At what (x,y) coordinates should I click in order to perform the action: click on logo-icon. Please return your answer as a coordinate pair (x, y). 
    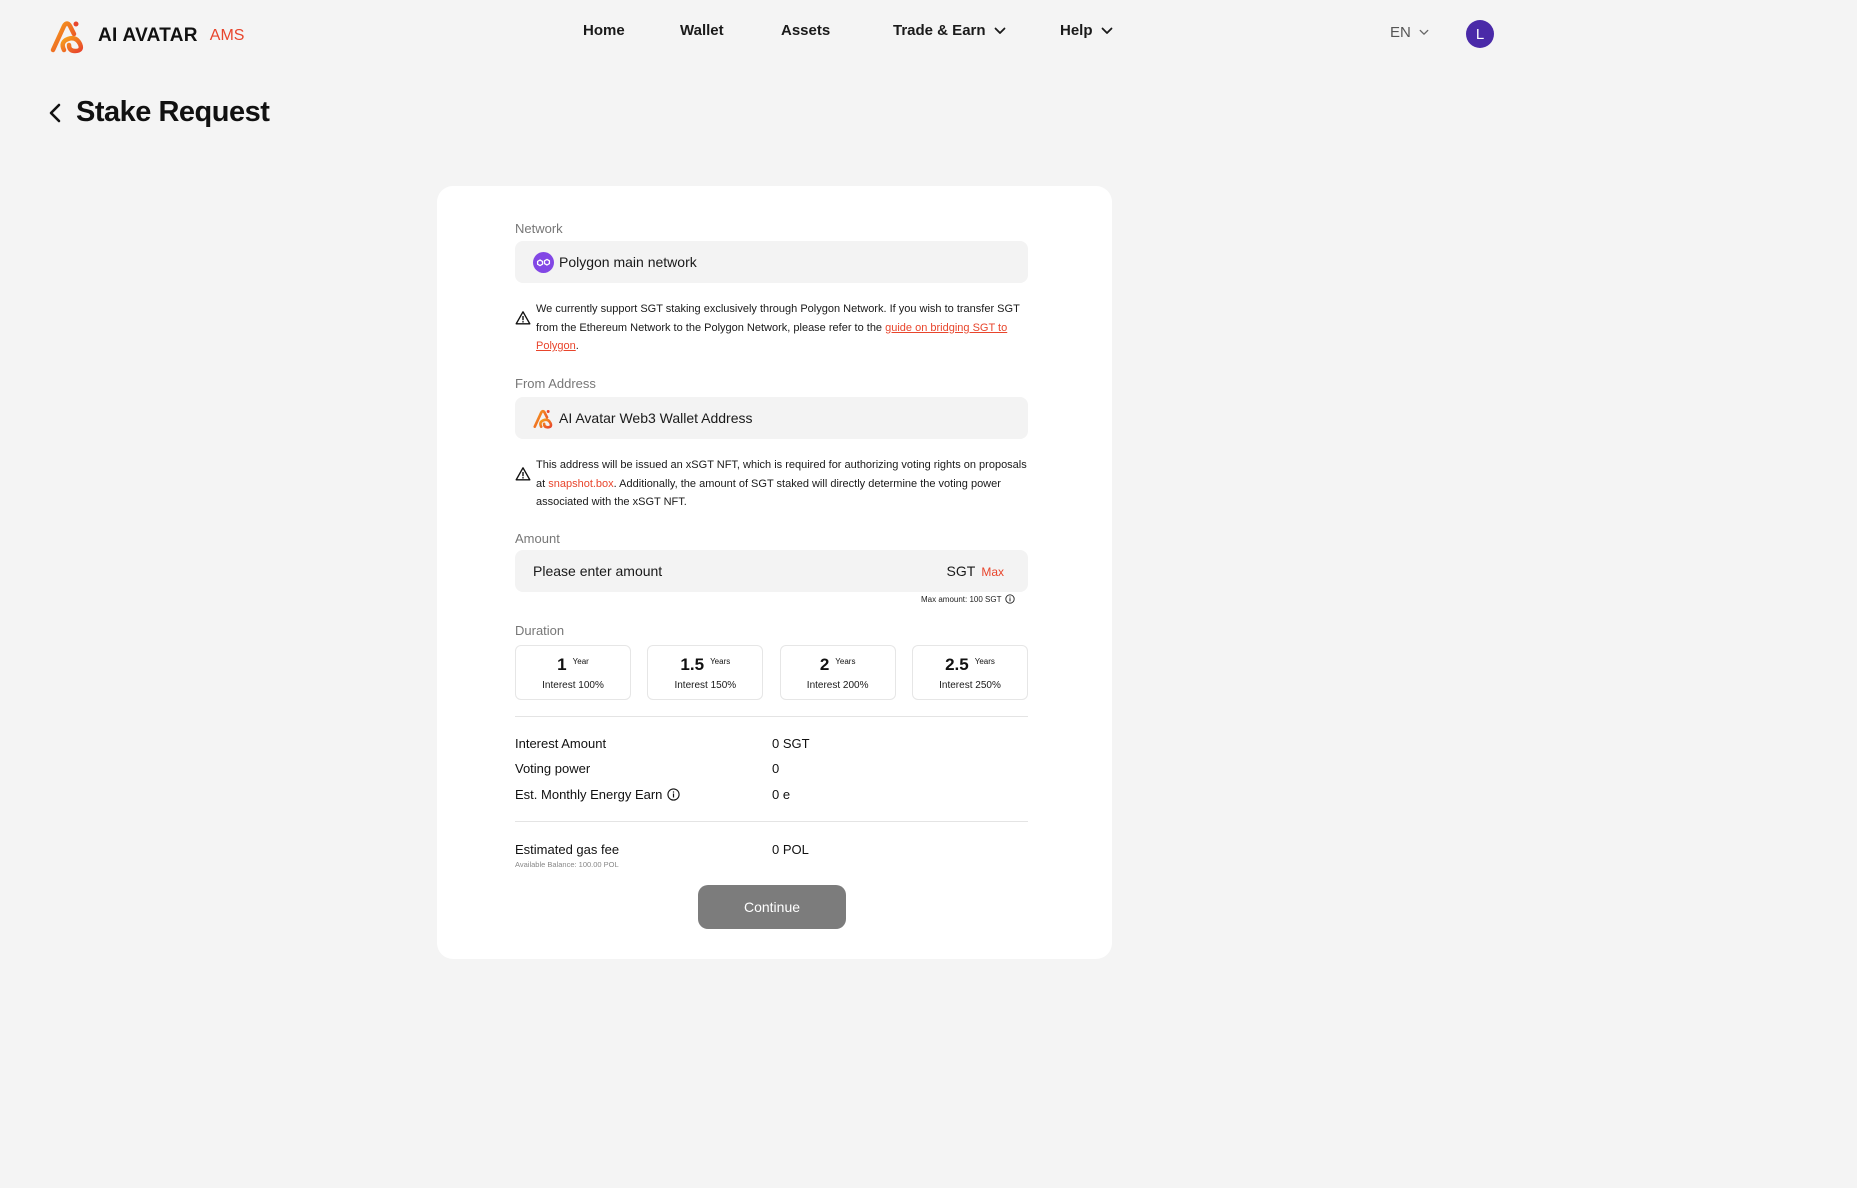
    Looking at the image, I should click on (67, 37).